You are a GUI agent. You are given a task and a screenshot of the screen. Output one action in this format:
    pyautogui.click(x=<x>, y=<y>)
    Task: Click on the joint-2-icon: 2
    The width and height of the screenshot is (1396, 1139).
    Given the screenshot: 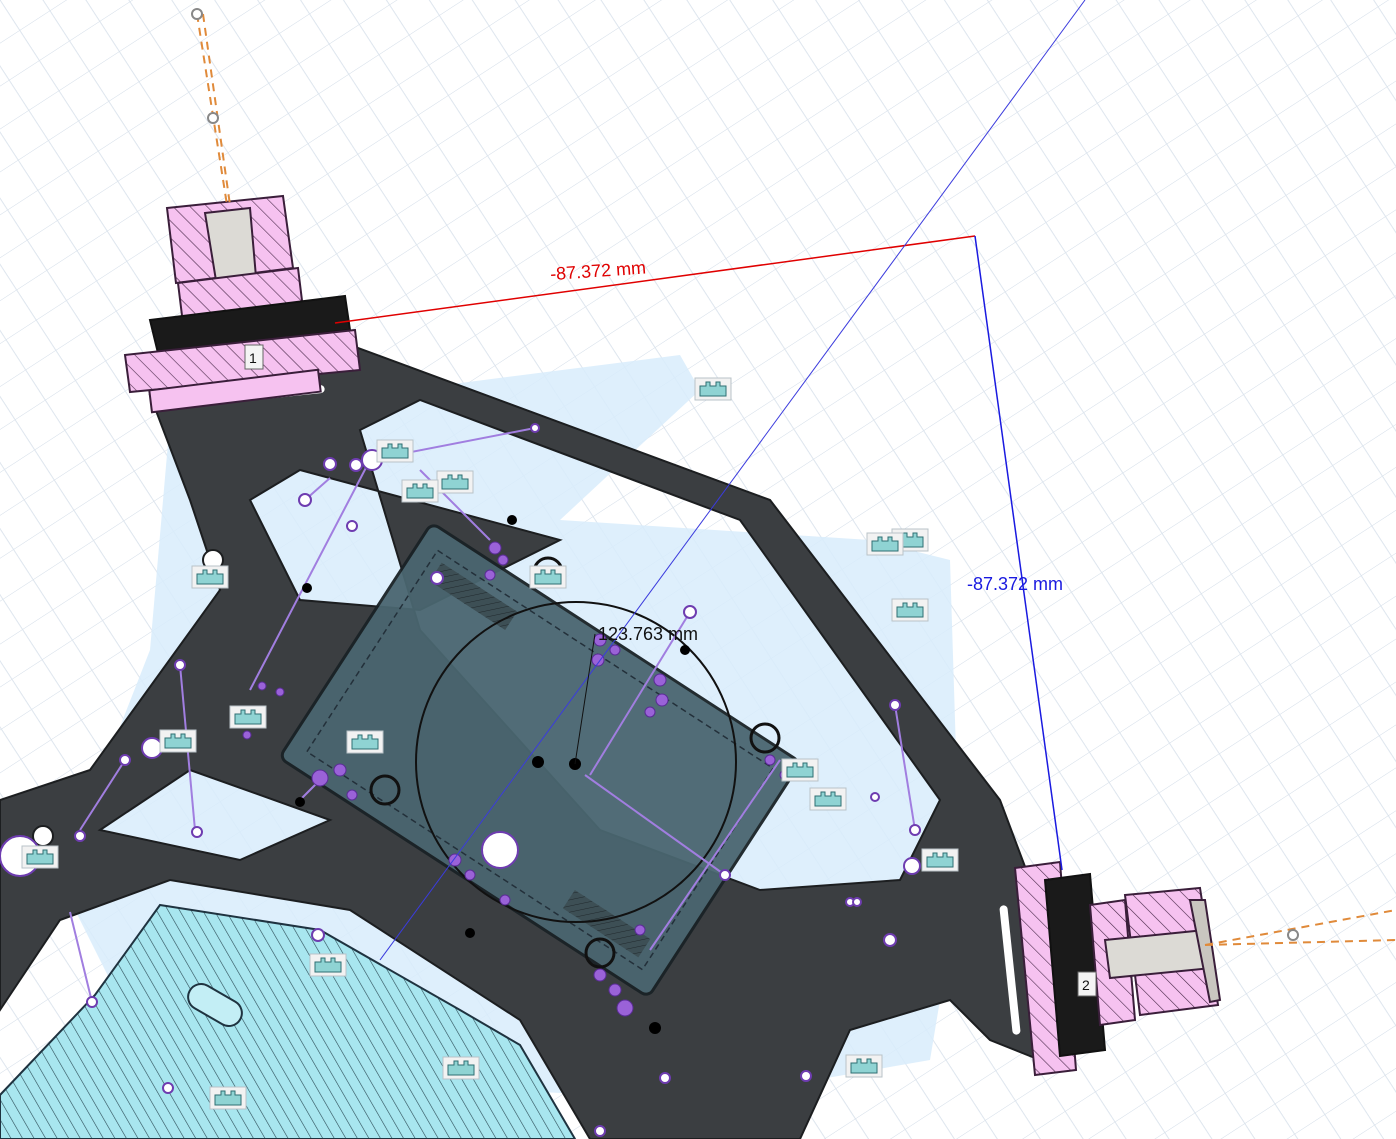 What is the action you would take?
    pyautogui.click(x=1087, y=984)
    